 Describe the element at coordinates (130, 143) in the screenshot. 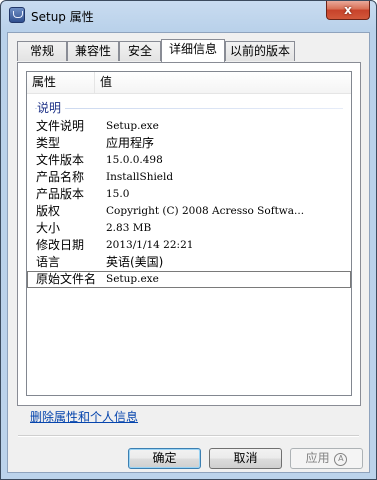

I see `property-value: 应用程序` at that location.